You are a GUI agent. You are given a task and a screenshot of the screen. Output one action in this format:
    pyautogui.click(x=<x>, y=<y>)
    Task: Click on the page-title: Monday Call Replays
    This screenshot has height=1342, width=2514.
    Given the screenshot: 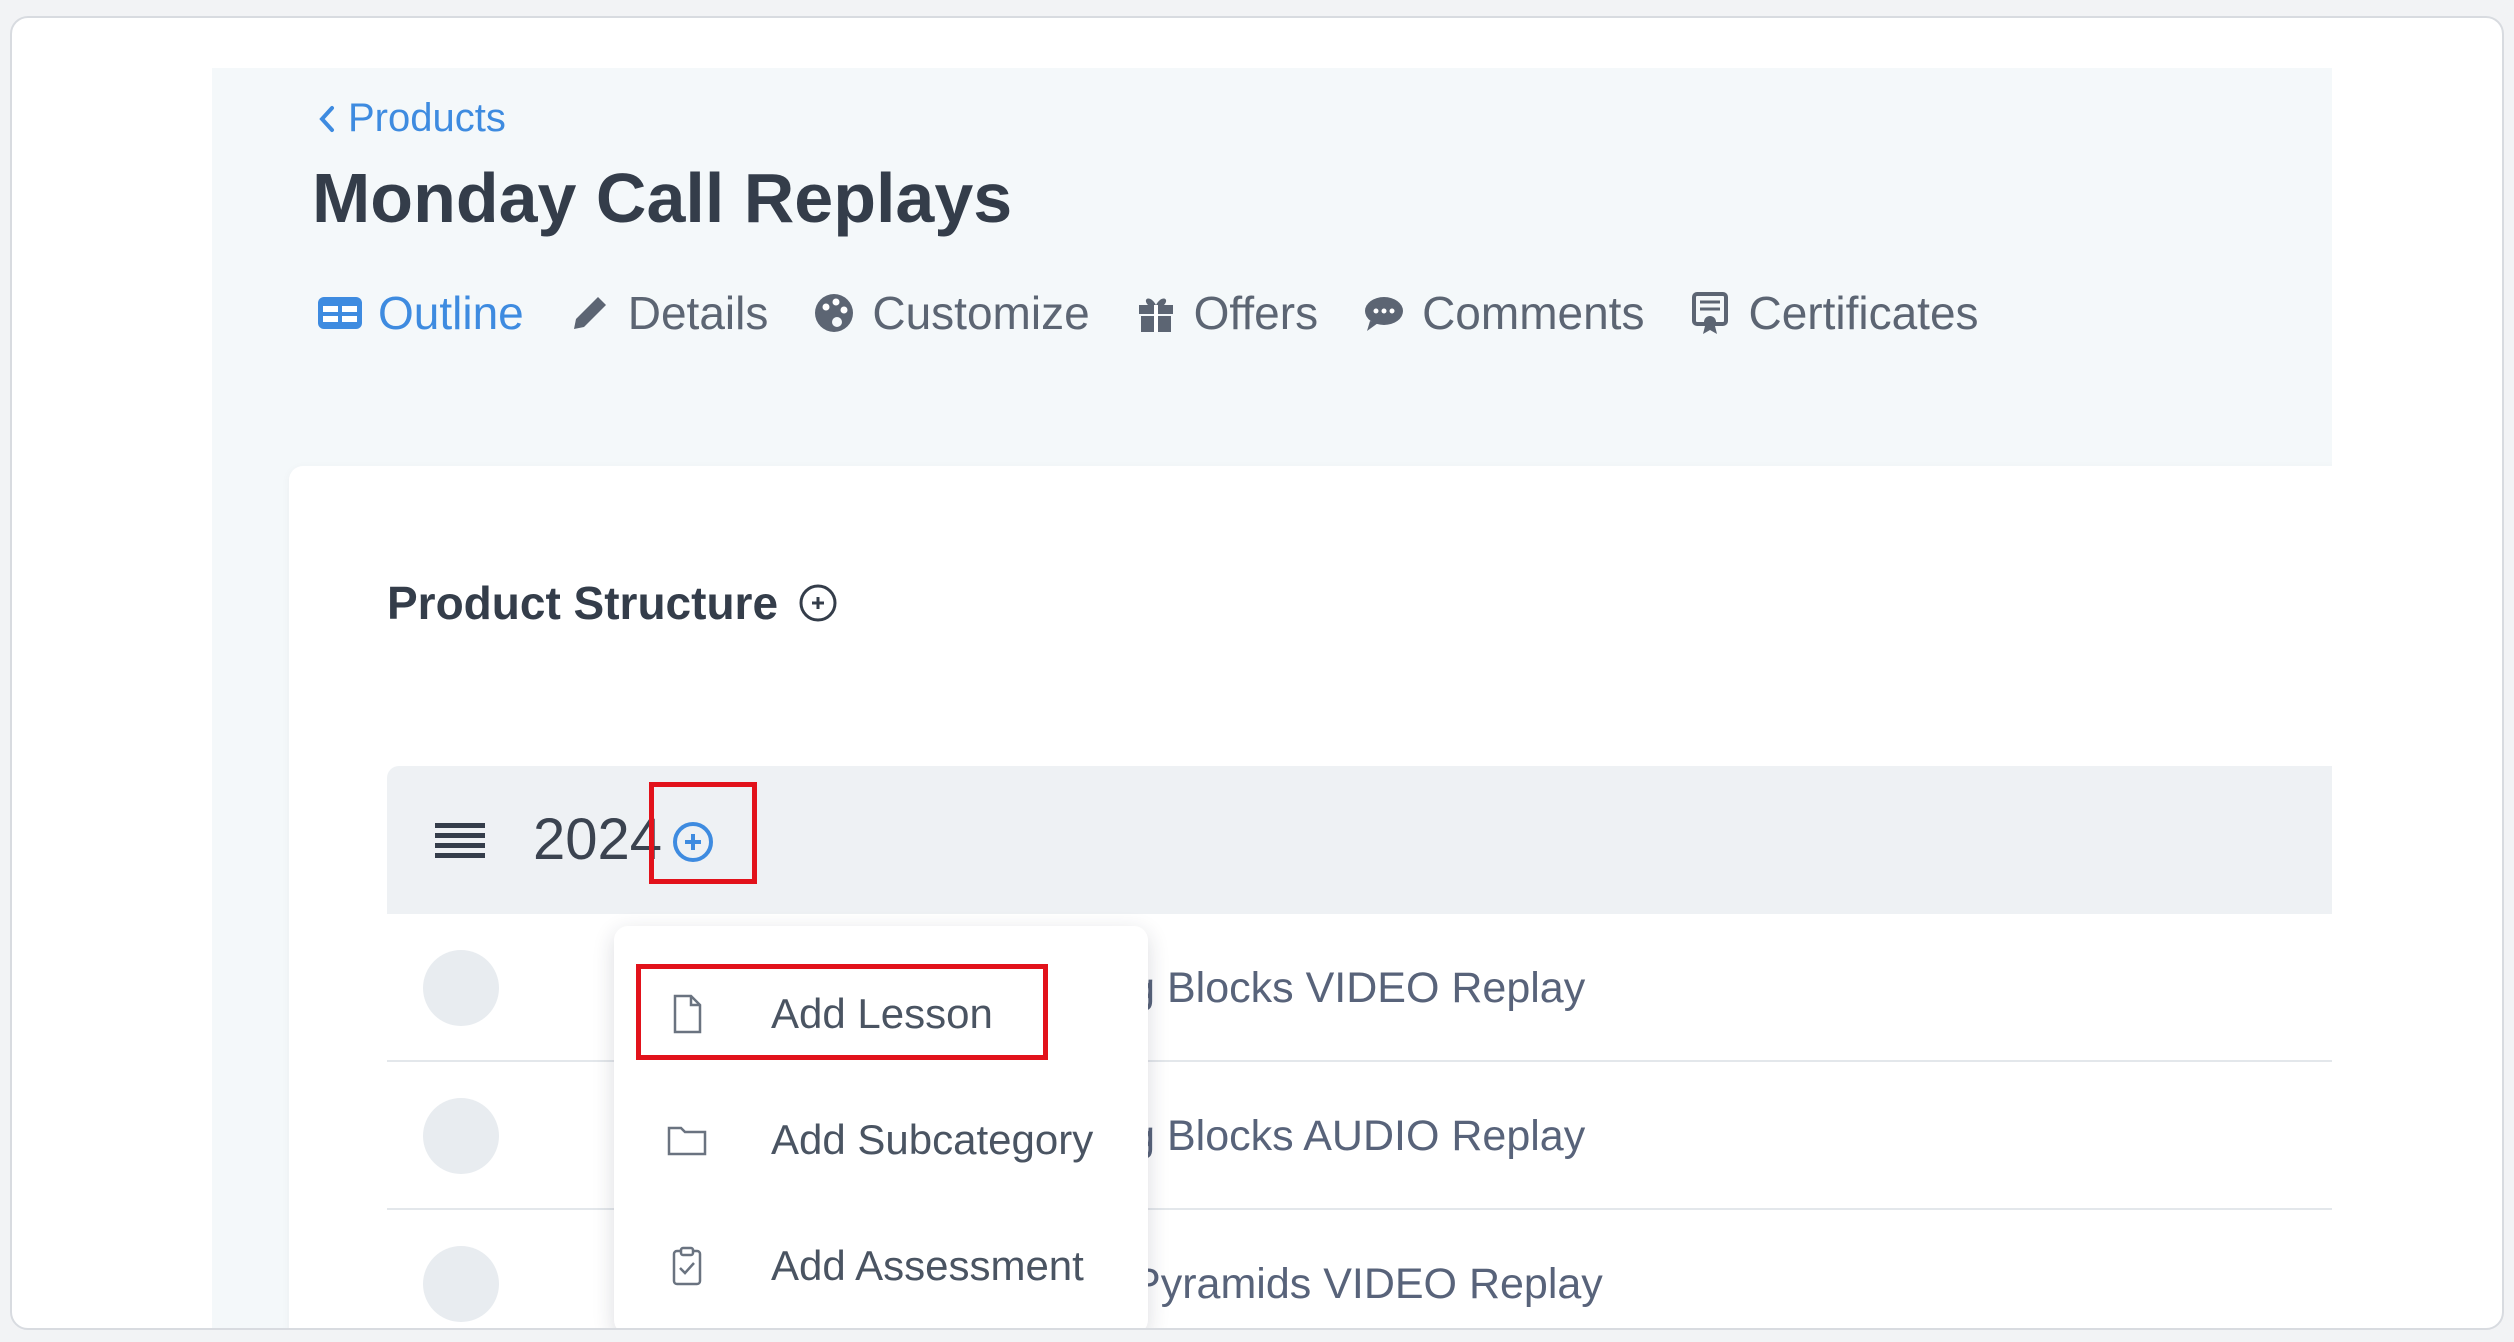 What is the action you would take?
    pyautogui.click(x=662, y=198)
    